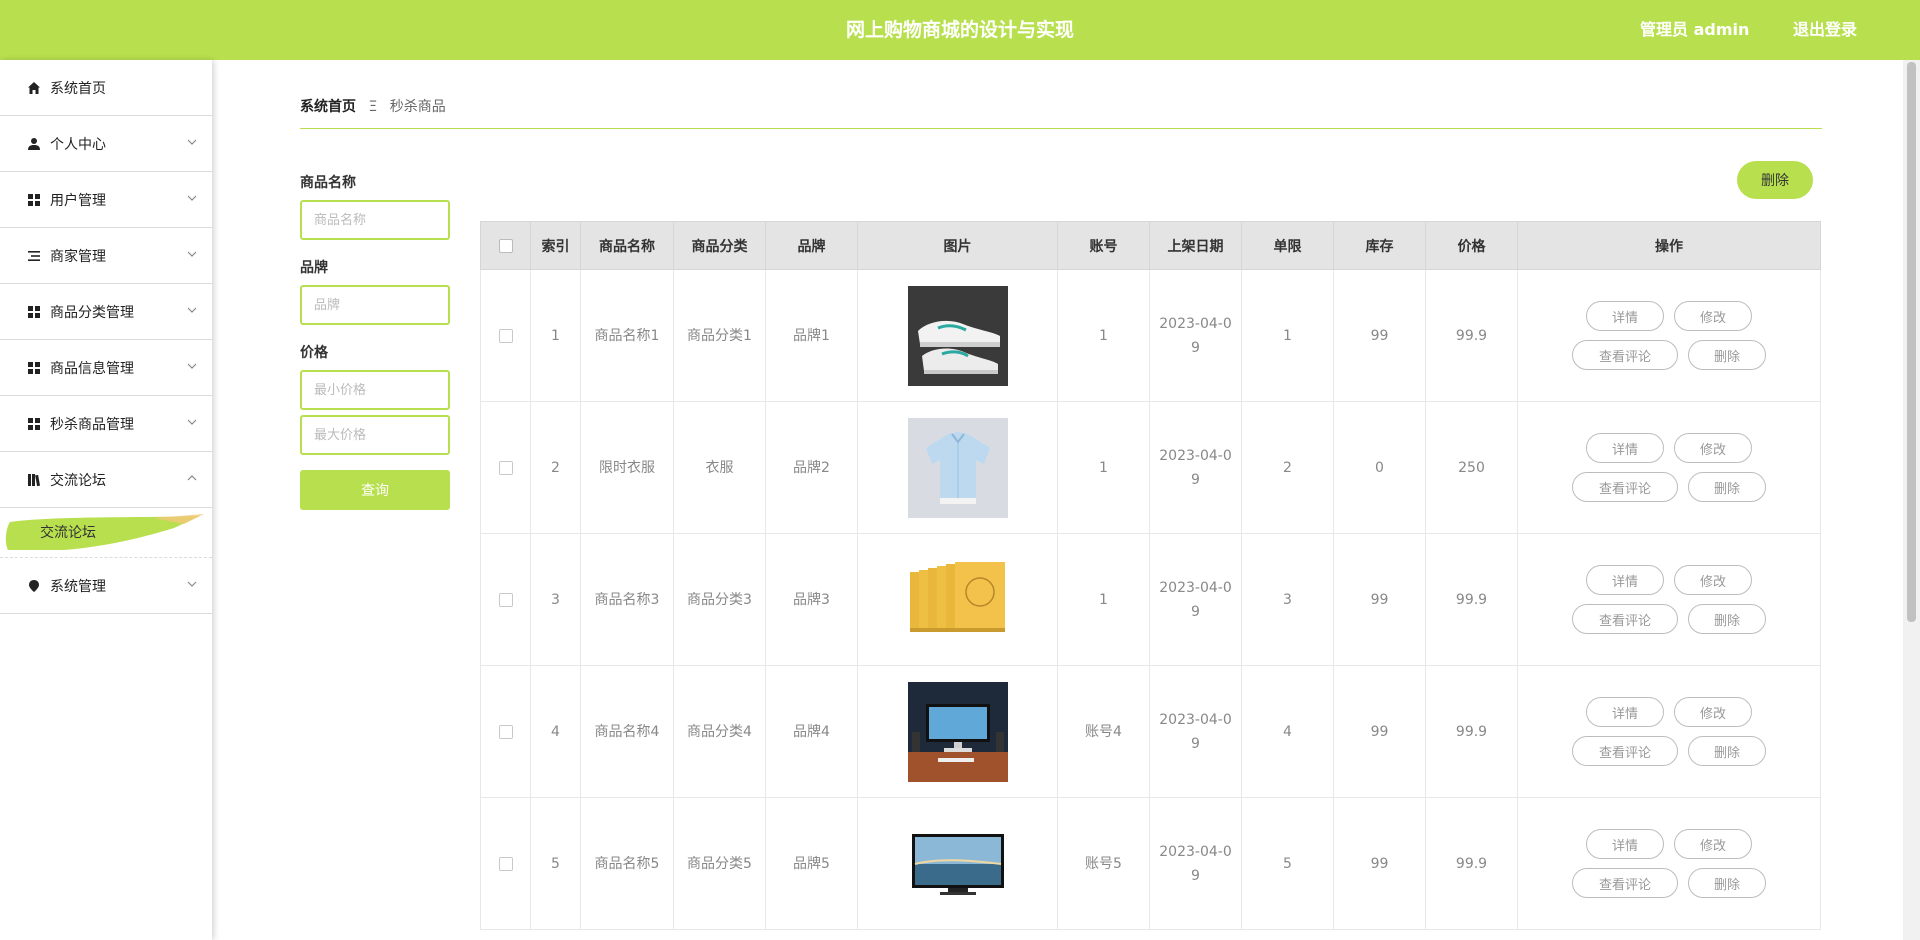  I want to click on product-name-cell: 商品名称4, so click(627, 731).